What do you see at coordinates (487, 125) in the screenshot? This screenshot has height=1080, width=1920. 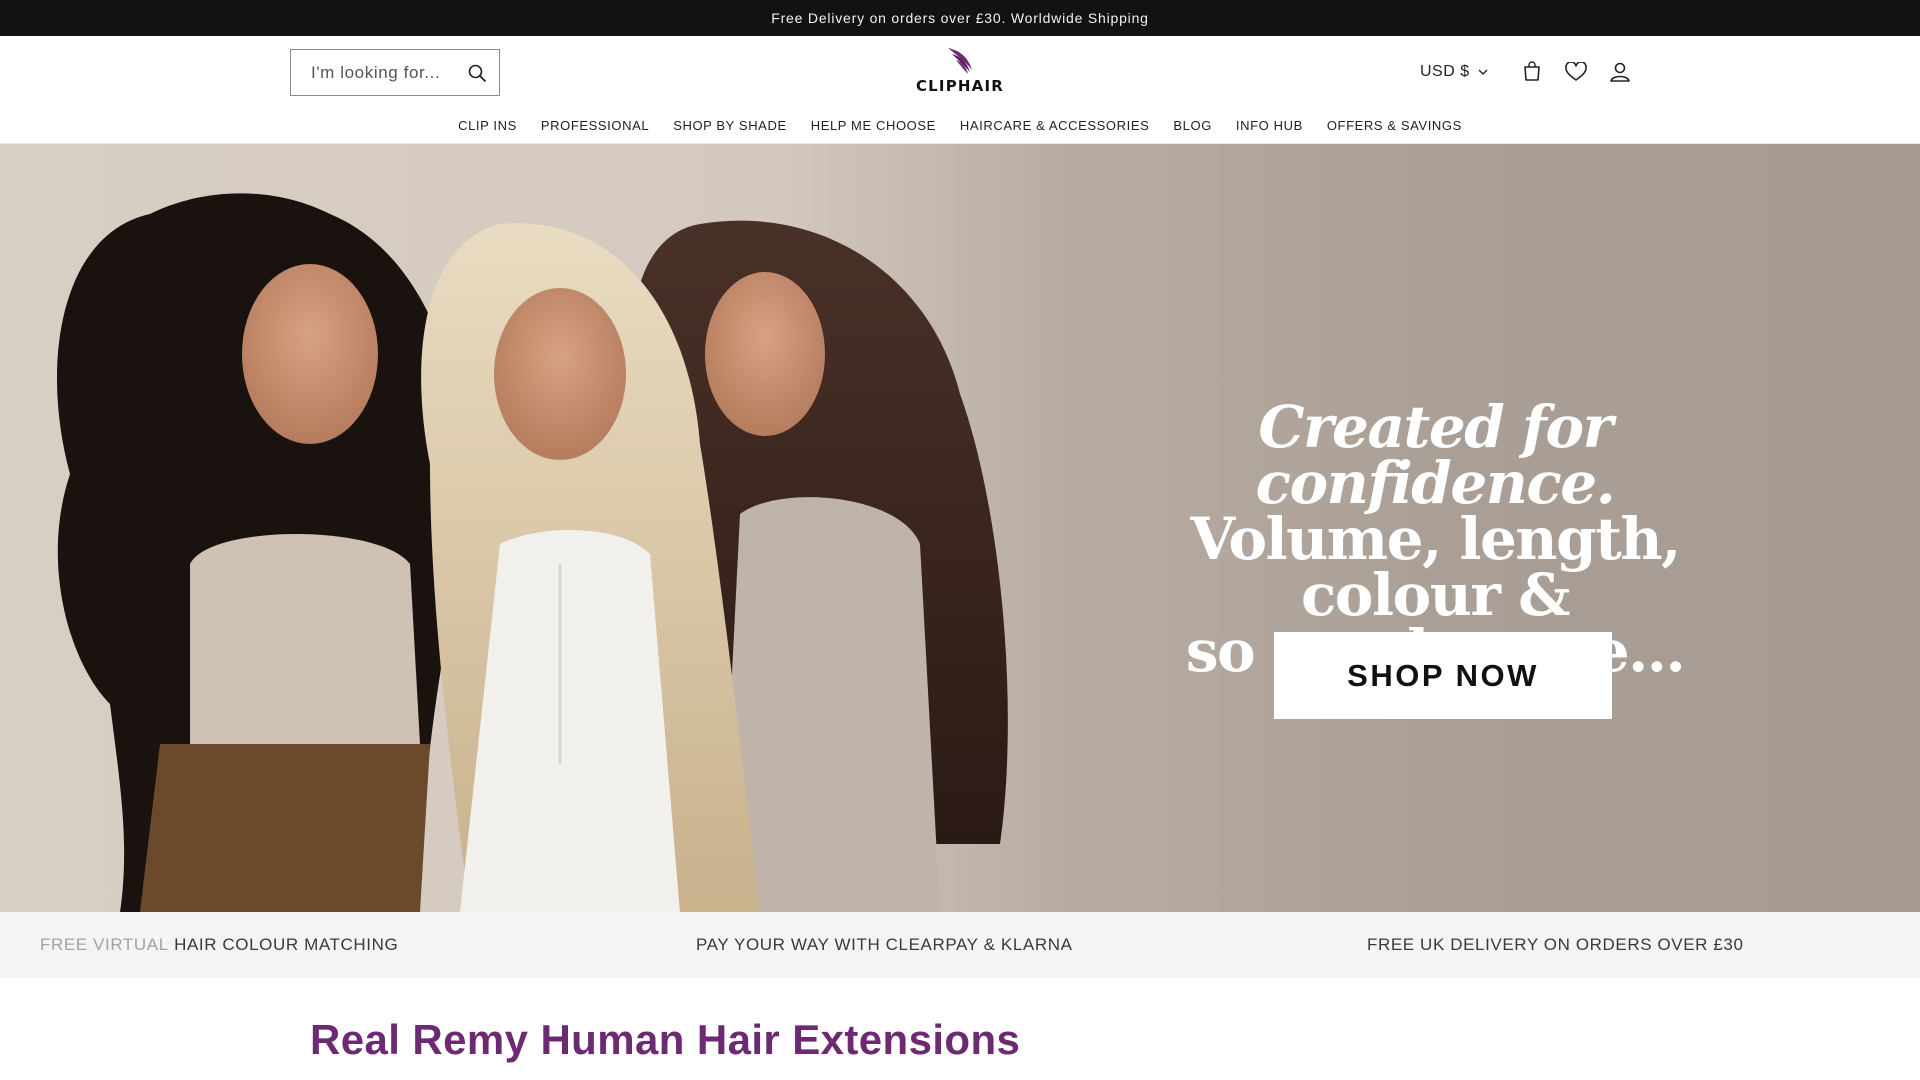 I see `nav-item-clip-ins: CLIP INS` at bounding box center [487, 125].